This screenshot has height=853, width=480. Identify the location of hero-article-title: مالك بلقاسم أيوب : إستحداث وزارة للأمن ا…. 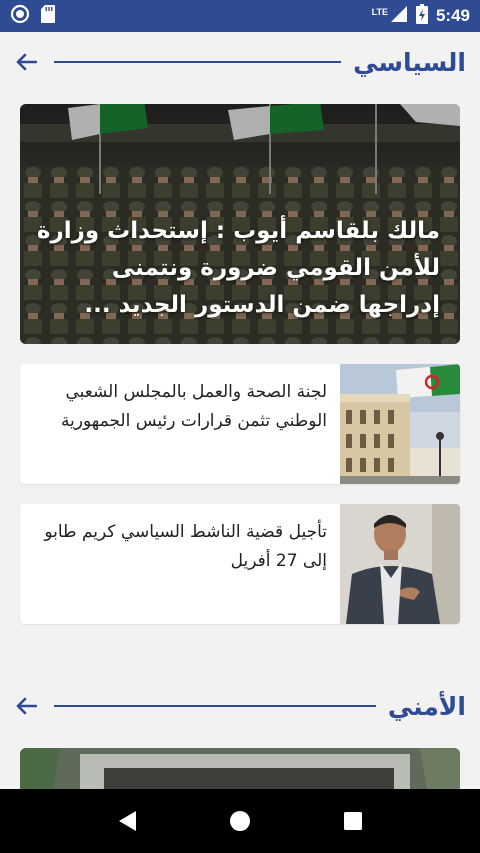
(238, 268).